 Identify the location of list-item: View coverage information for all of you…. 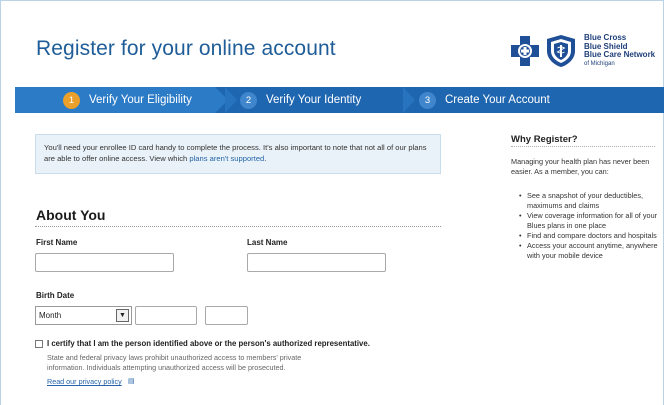
(589, 221).